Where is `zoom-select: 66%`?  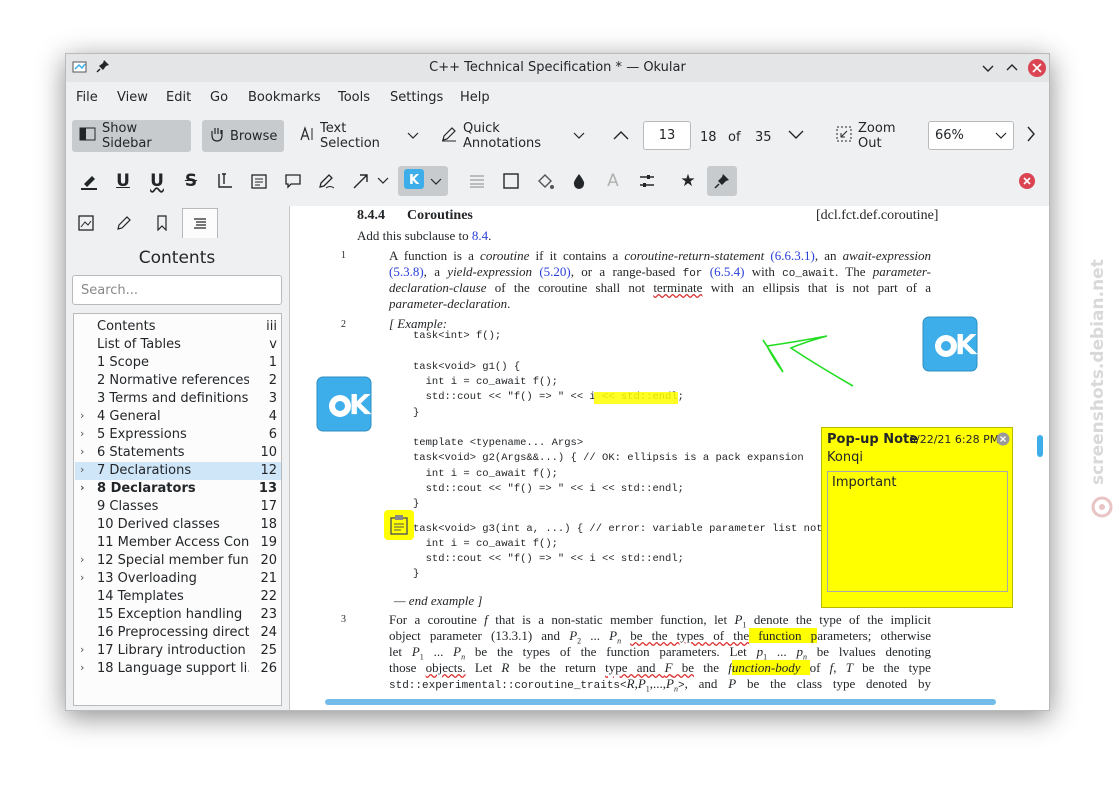 zoom-select: 66% is located at coordinates (971, 135).